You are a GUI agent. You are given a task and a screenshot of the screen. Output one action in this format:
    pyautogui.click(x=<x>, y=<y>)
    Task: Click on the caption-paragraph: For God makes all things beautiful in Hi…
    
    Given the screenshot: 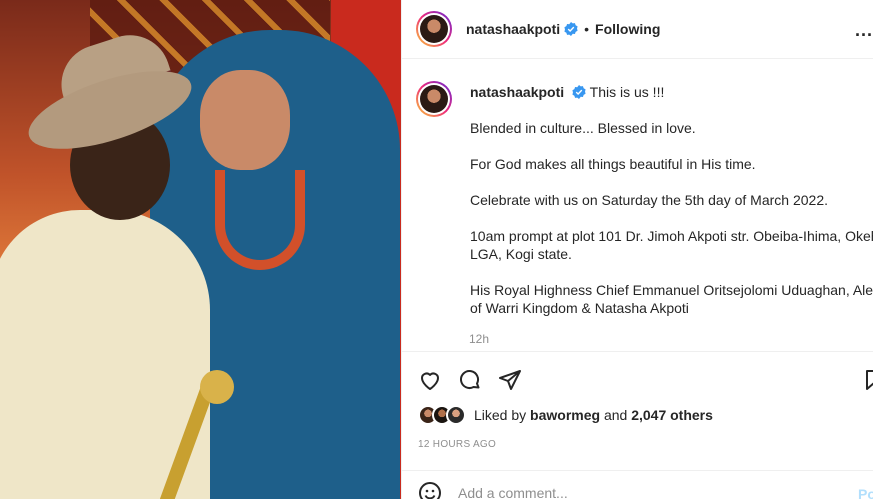 What is the action you would take?
    pyautogui.click(x=613, y=164)
    